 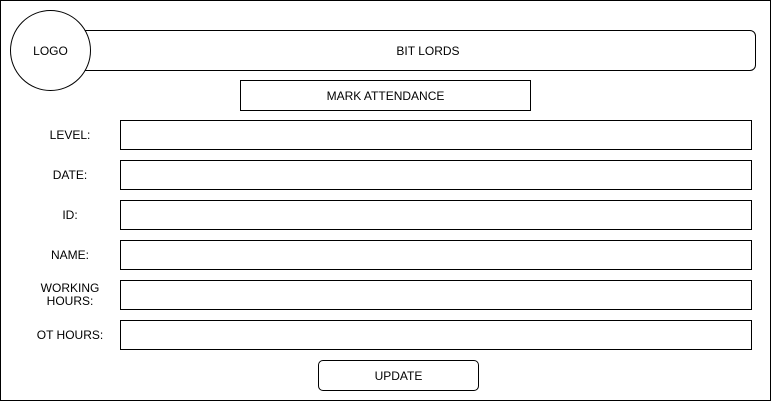 I want to click on header-bar: BIT LORDS, so click(x=403, y=50).